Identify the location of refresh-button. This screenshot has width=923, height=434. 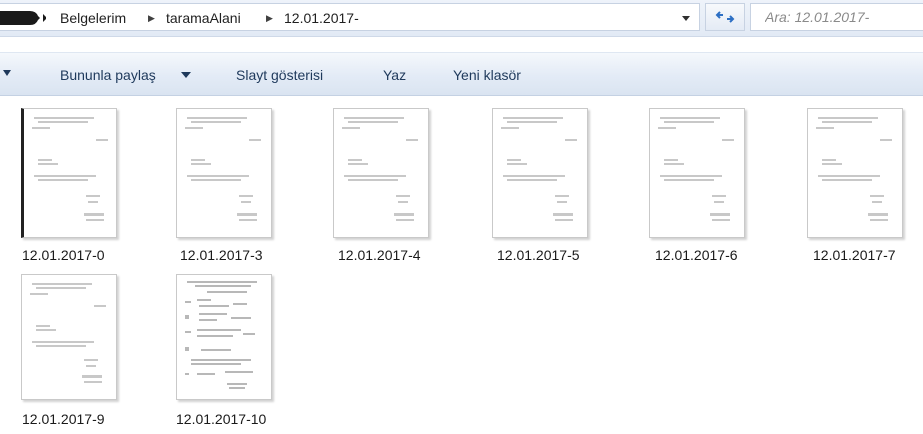
(725, 17).